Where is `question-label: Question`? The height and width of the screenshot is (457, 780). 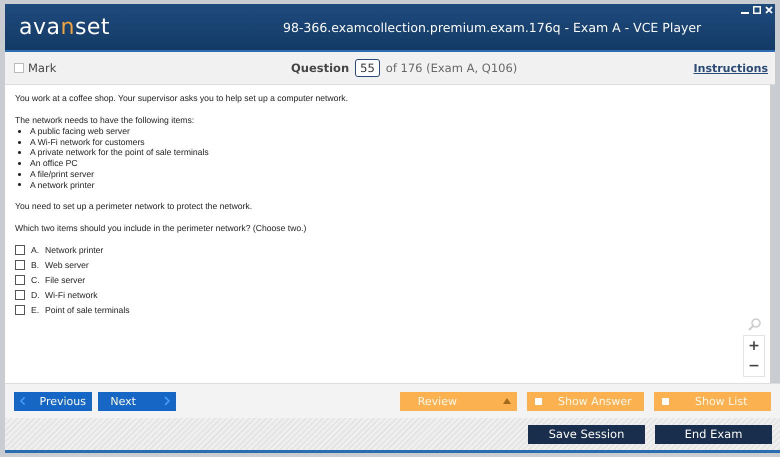 question-label: Question is located at coordinates (320, 68).